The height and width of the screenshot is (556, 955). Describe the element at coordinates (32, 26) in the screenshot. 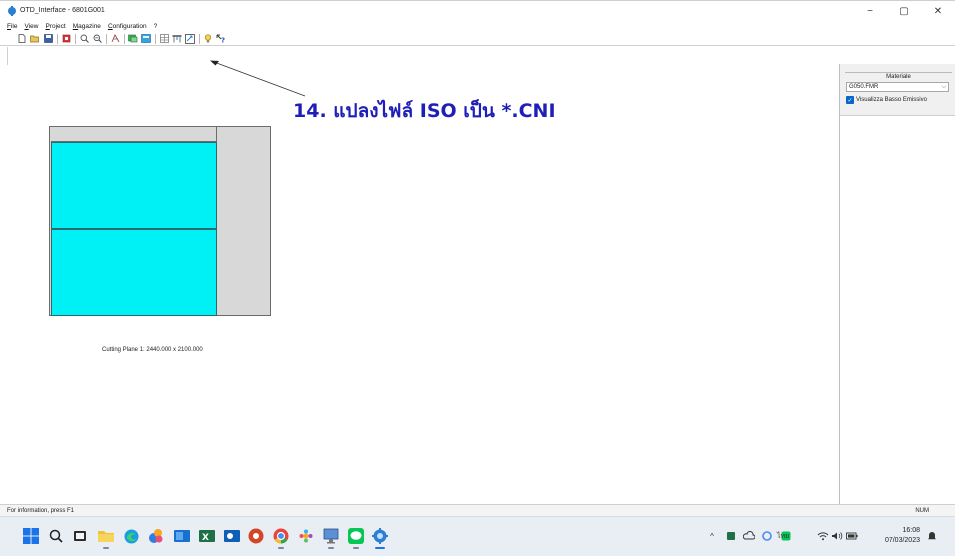

I see `menu-view: View` at that location.